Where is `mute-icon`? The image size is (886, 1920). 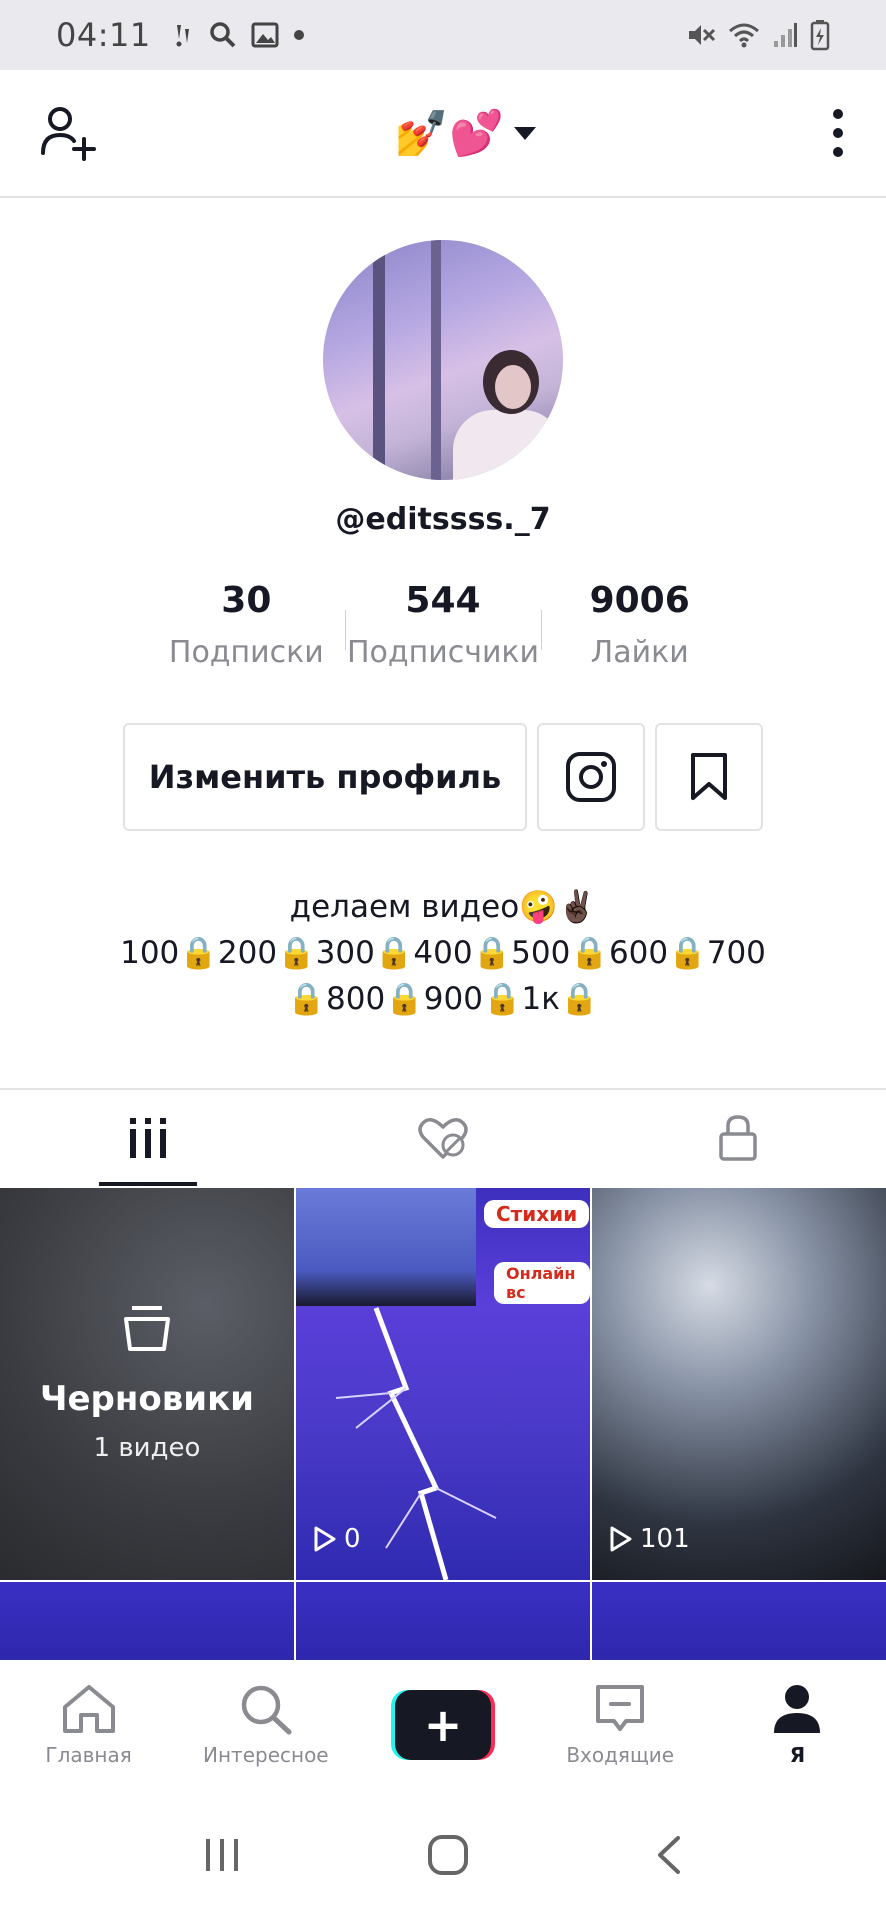
mute-icon is located at coordinates (702, 35).